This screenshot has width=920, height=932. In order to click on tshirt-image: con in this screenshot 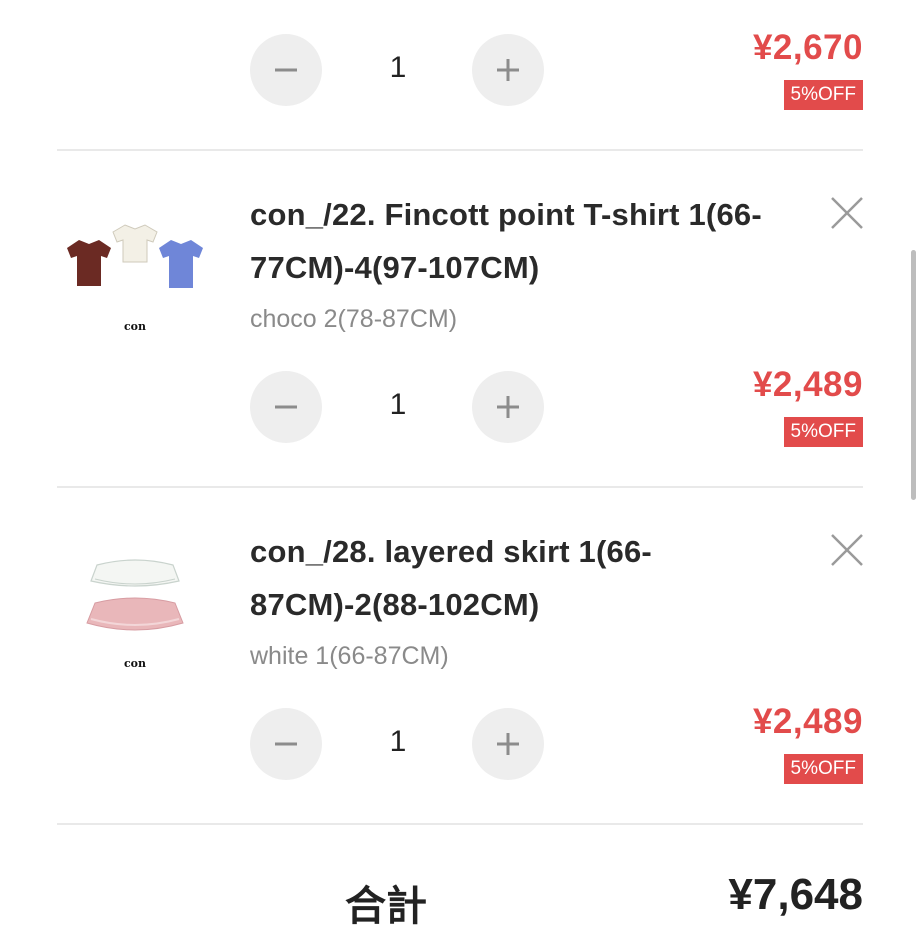, I will do `click(135, 278)`.